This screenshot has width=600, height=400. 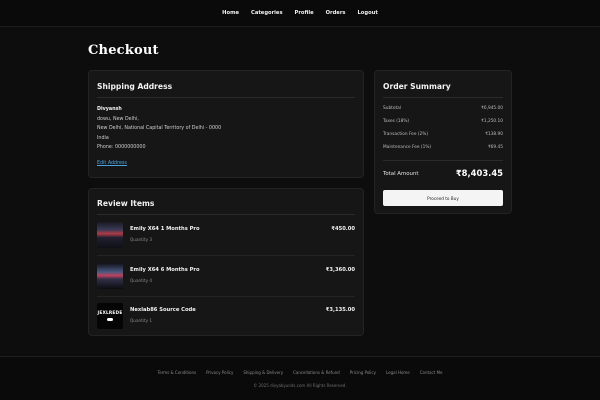 I want to click on recipient-name: Divyansh, so click(x=109, y=109).